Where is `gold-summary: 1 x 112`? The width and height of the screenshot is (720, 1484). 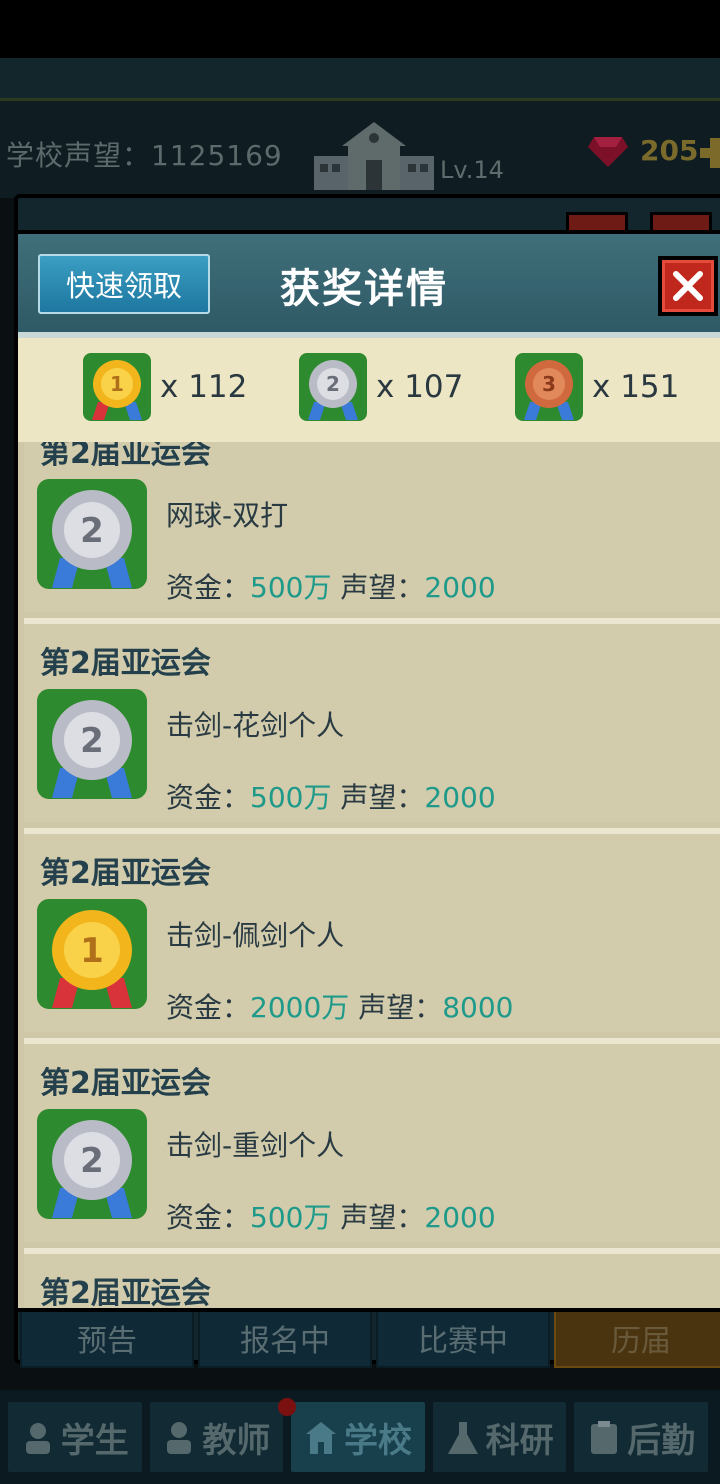 gold-summary: 1 x 112 is located at coordinates (164, 387).